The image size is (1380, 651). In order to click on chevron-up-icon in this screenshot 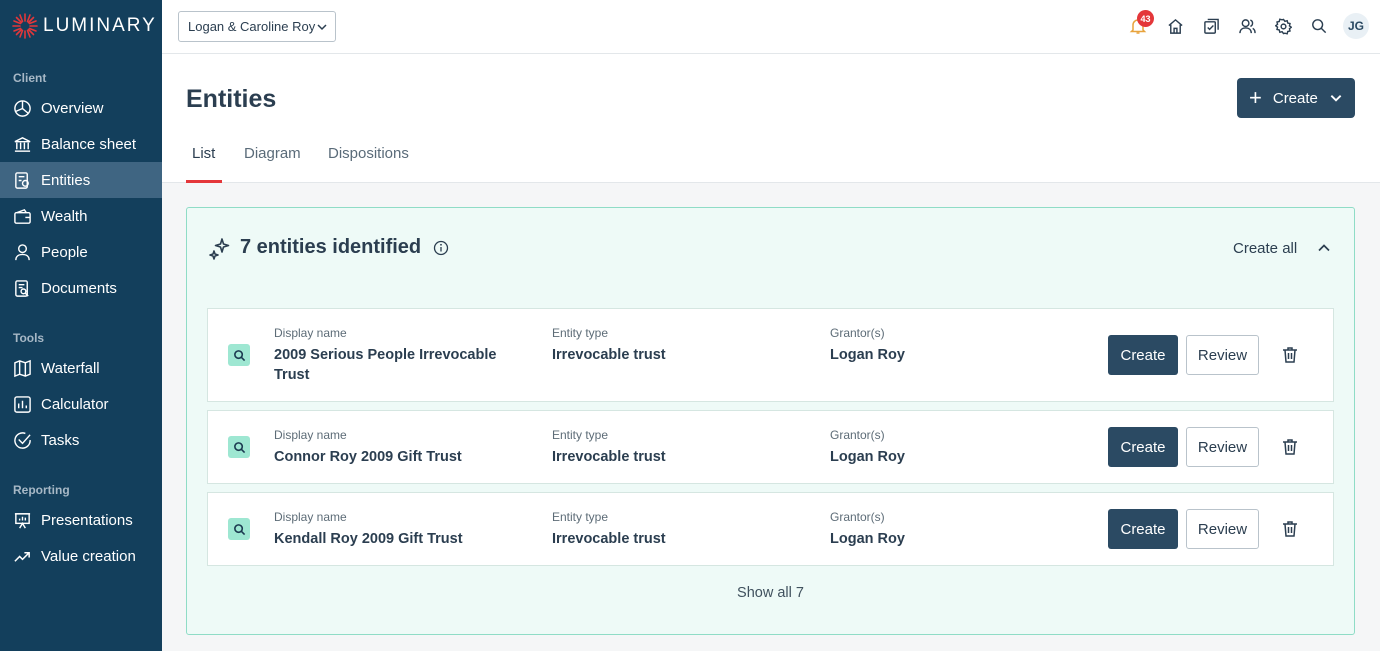, I will do `click(1324, 248)`.